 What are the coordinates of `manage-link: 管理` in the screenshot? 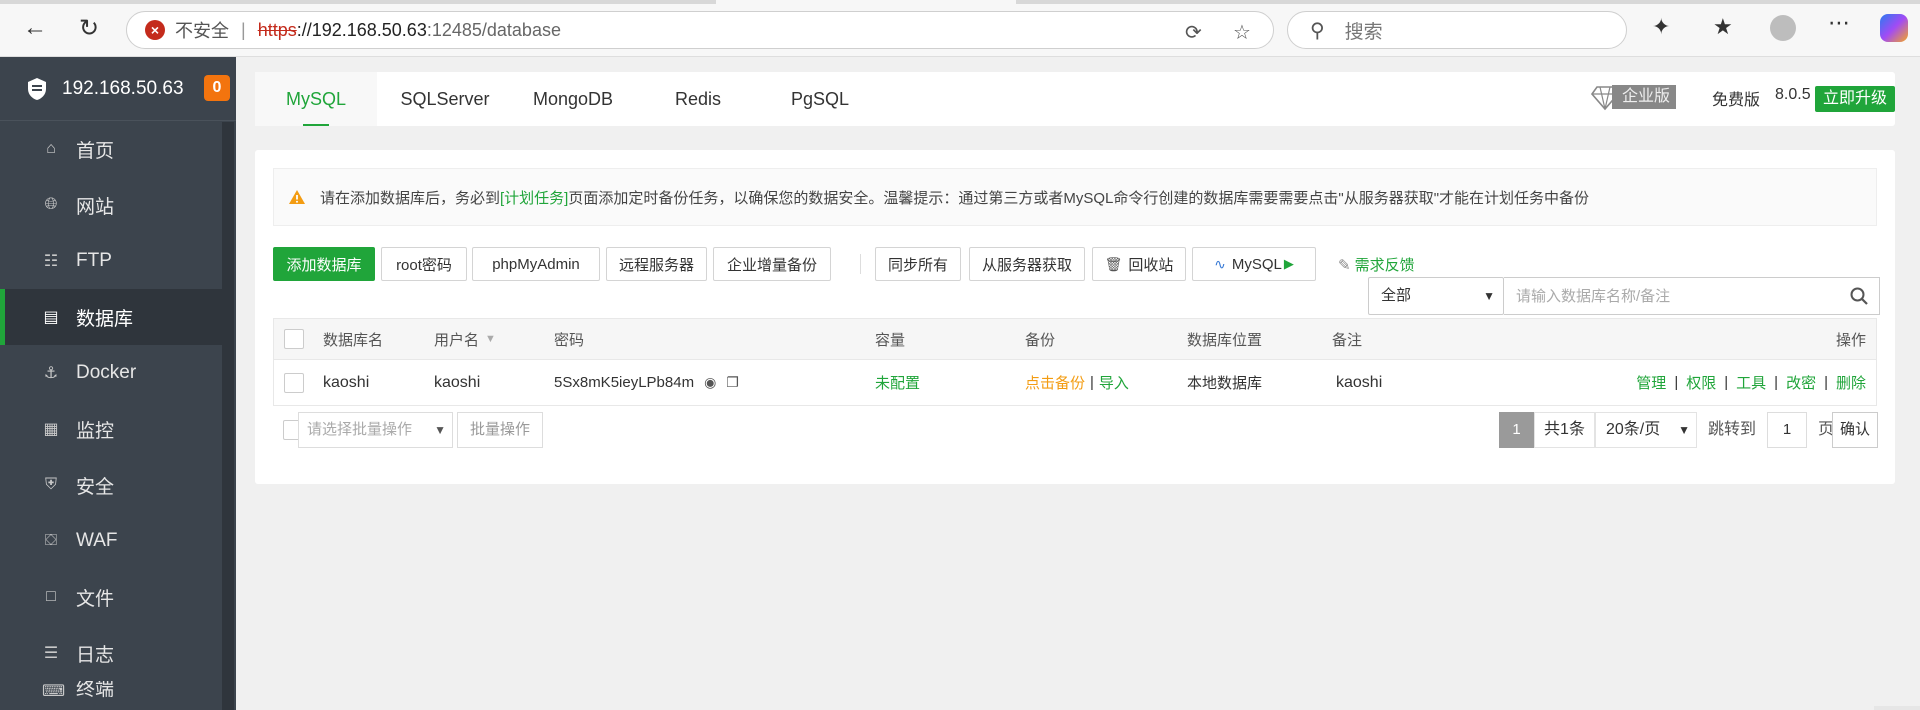 It's located at (1651, 382).